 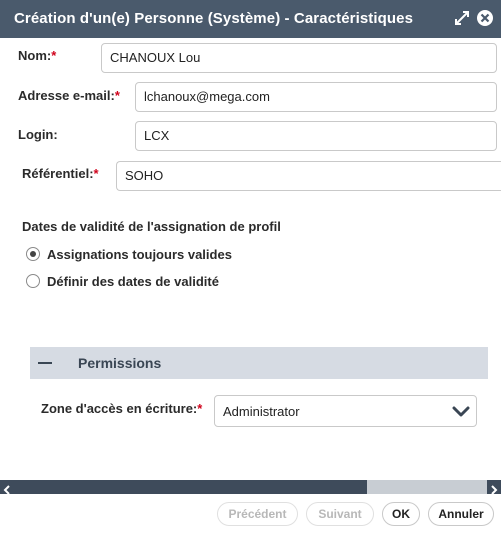 I want to click on ok-button: OK, so click(x=401, y=514).